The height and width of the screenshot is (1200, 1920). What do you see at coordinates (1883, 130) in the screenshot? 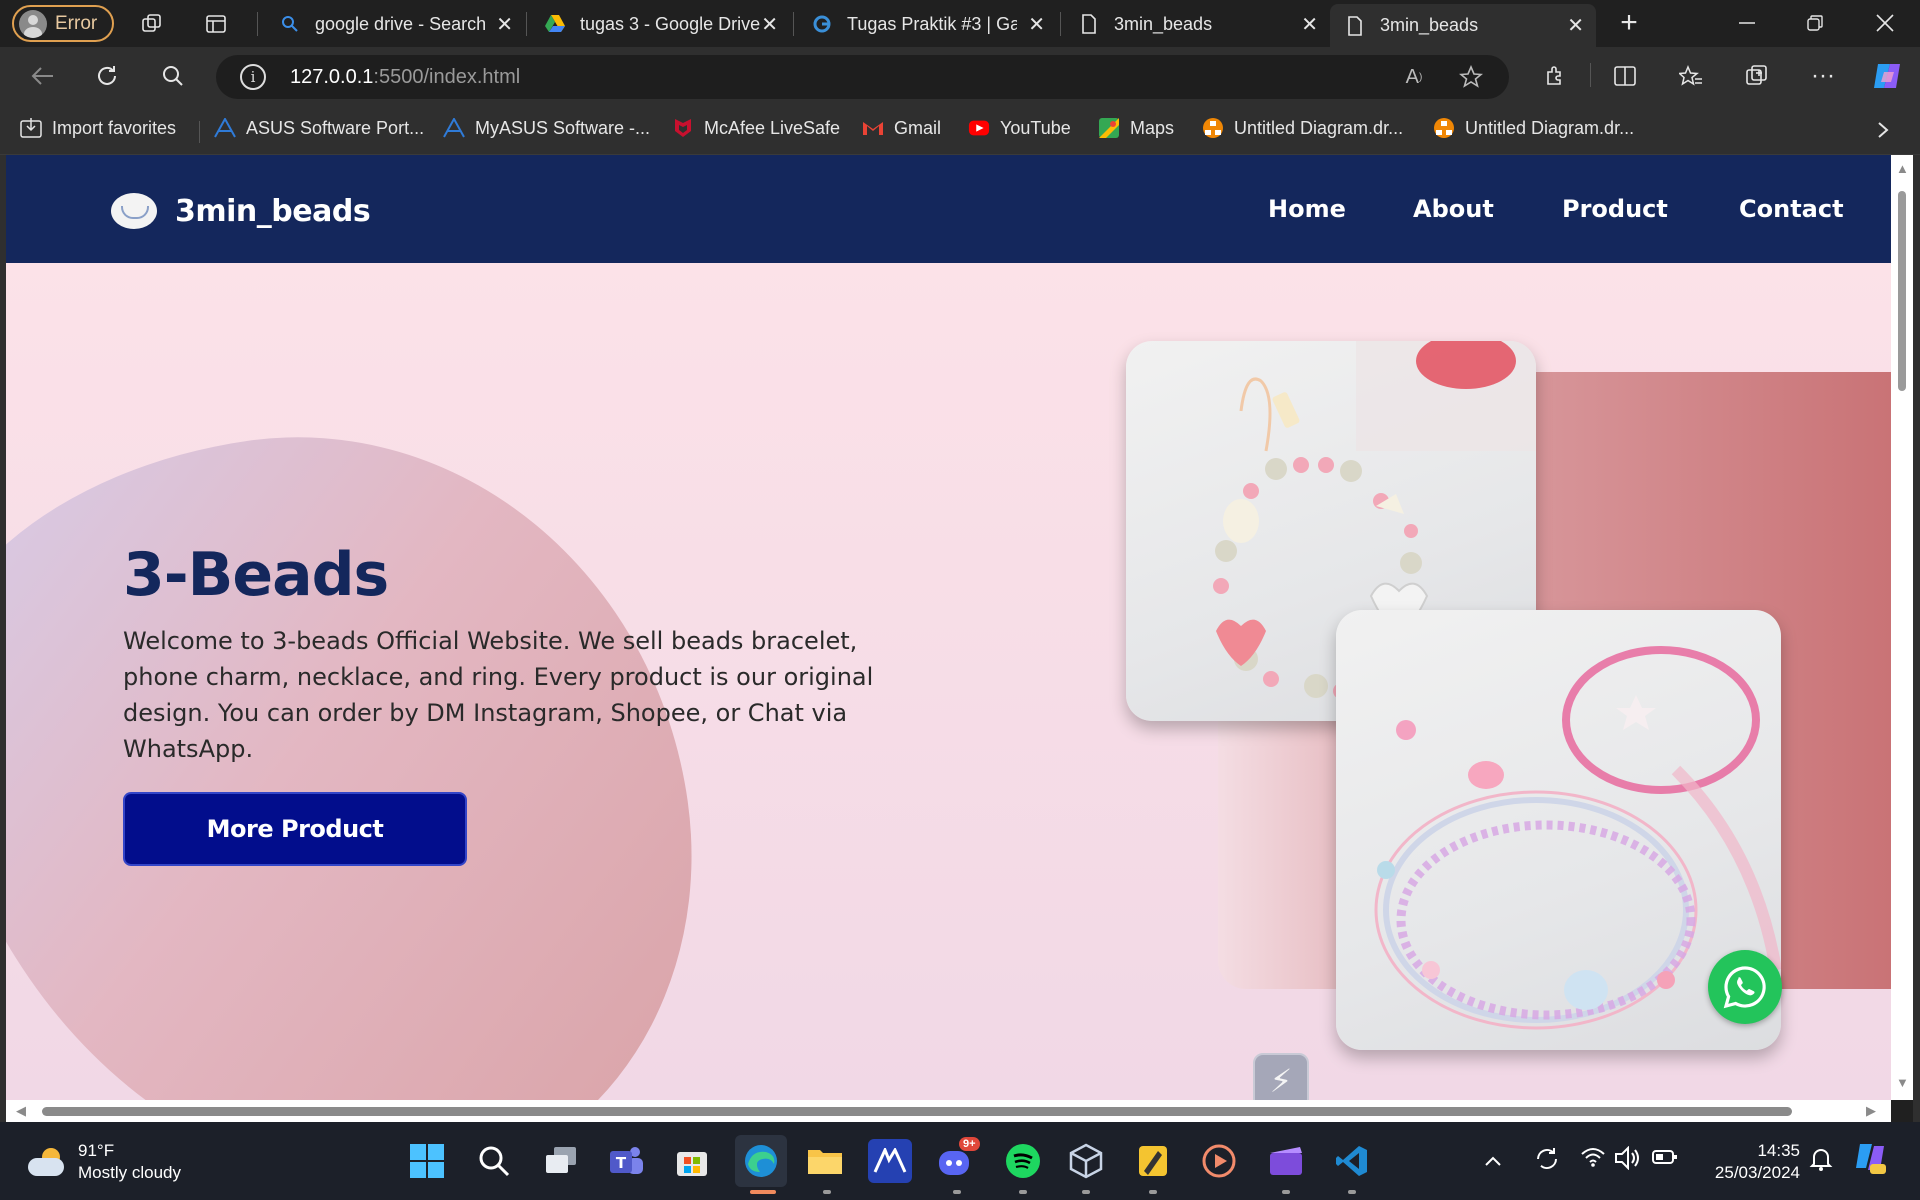
I see `chevron-right-icon` at bounding box center [1883, 130].